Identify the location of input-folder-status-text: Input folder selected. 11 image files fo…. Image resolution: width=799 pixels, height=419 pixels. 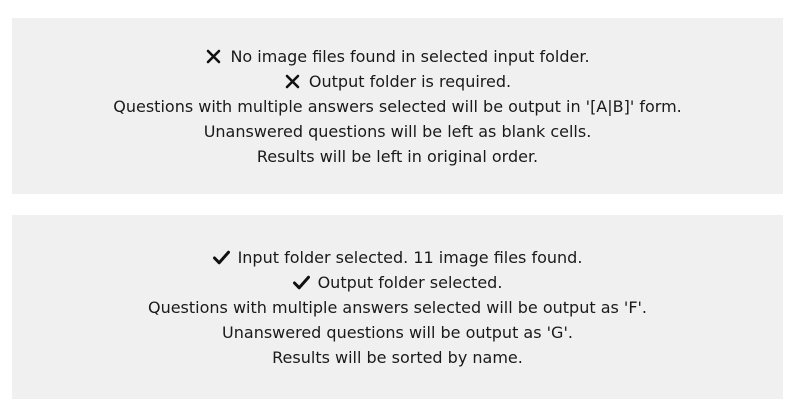
(410, 257).